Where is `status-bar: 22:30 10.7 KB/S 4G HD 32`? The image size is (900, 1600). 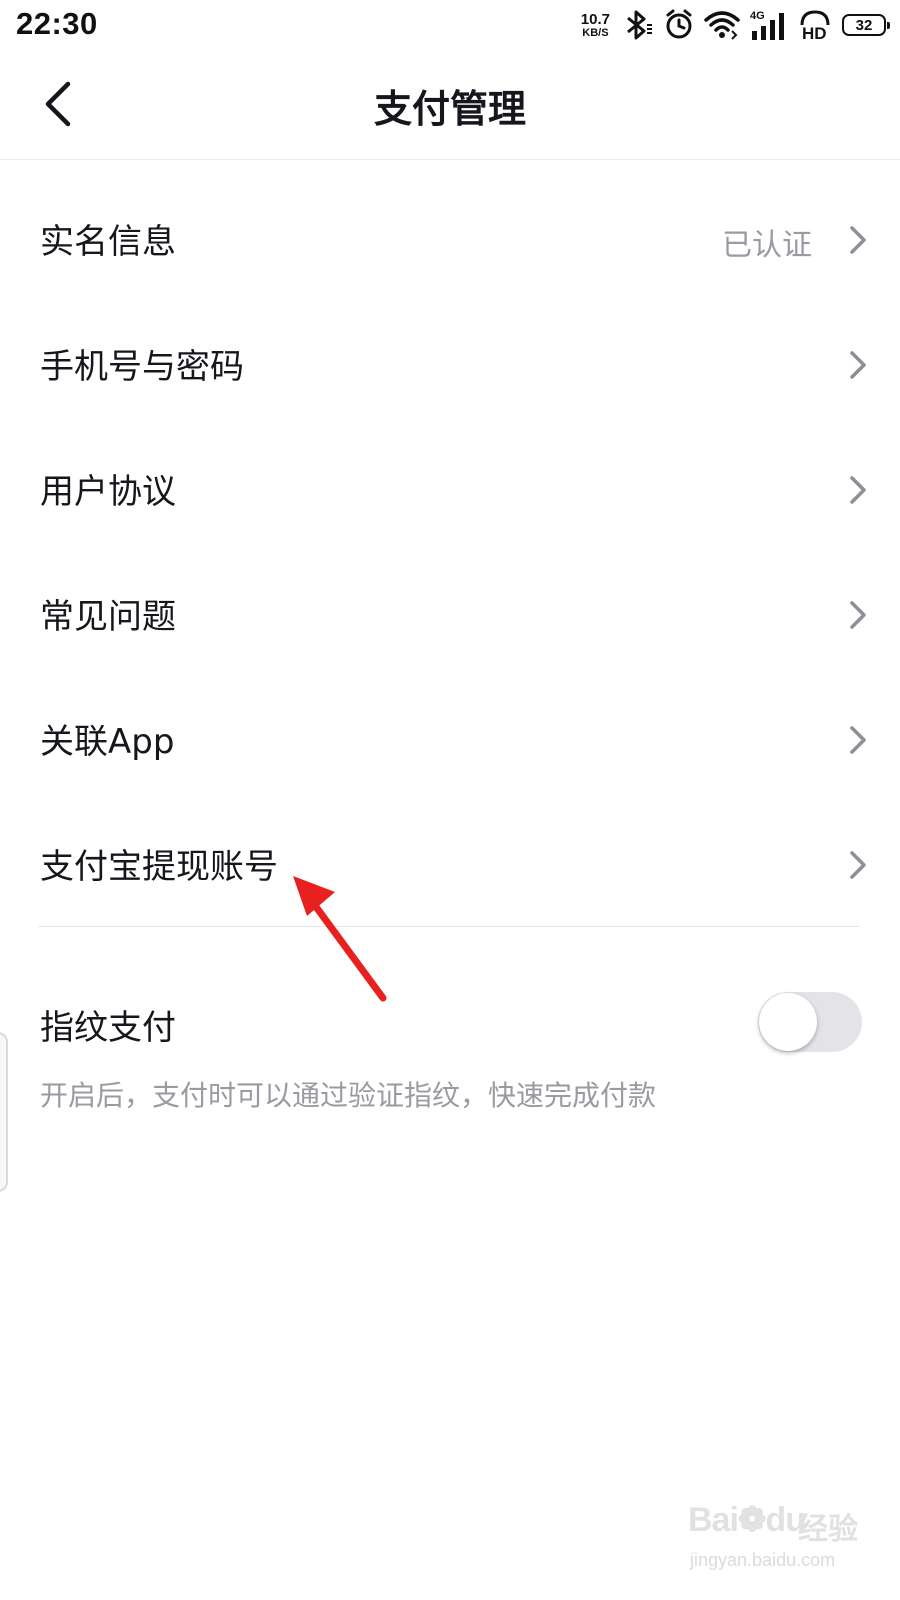
status-bar: 22:30 10.7 KB/S 4G HD 32 is located at coordinates (450, 25).